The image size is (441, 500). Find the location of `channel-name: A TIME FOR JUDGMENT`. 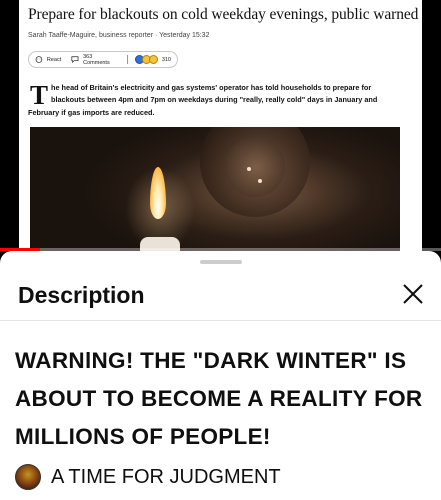

channel-name: A TIME FOR JUDGMENT is located at coordinates (166, 477).